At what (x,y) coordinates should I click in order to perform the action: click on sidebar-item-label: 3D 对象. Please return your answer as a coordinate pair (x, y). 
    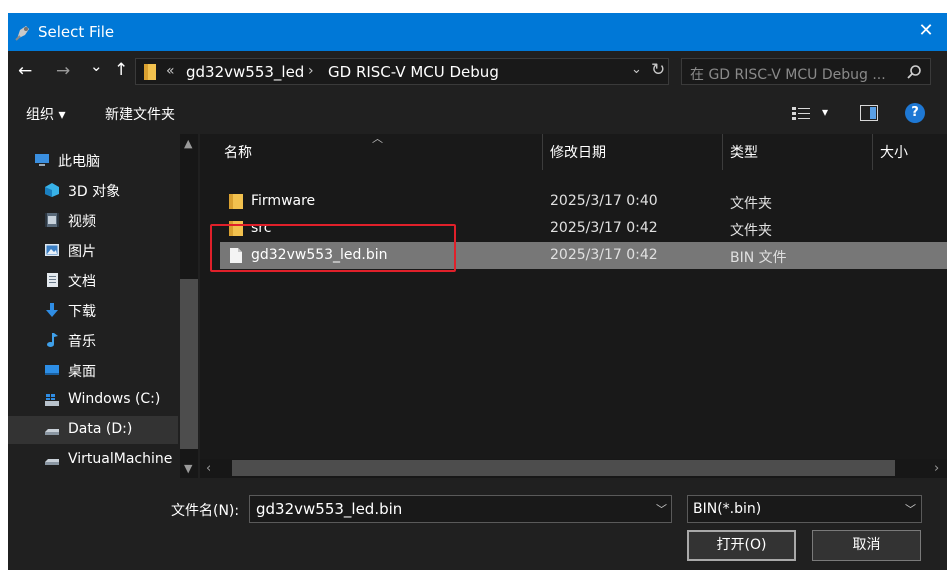
    Looking at the image, I should click on (94, 192).